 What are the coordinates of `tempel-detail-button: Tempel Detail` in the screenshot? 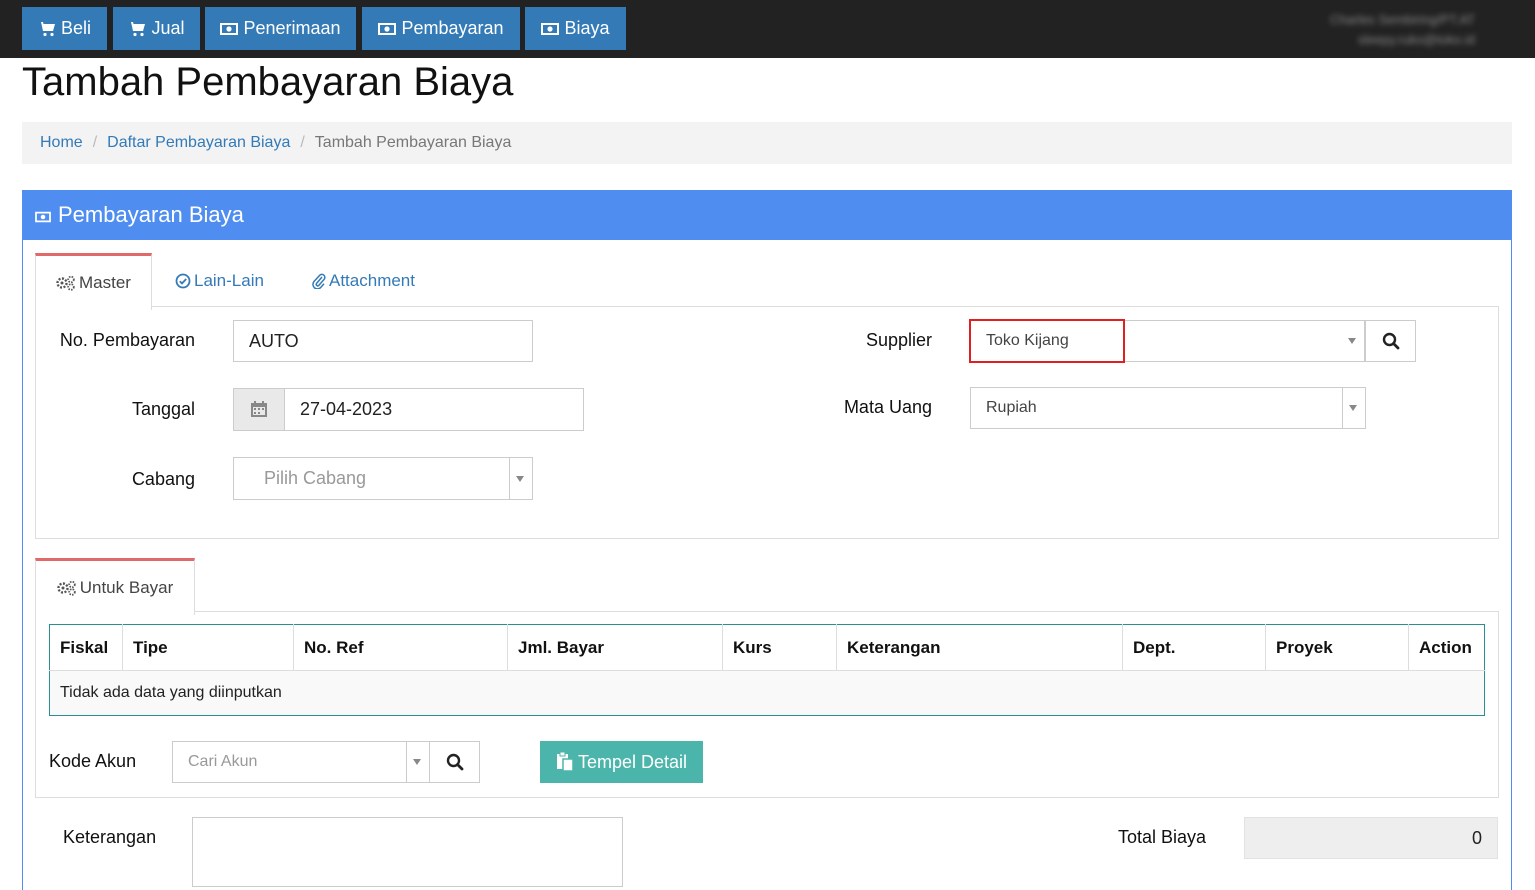 It's located at (621, 762).